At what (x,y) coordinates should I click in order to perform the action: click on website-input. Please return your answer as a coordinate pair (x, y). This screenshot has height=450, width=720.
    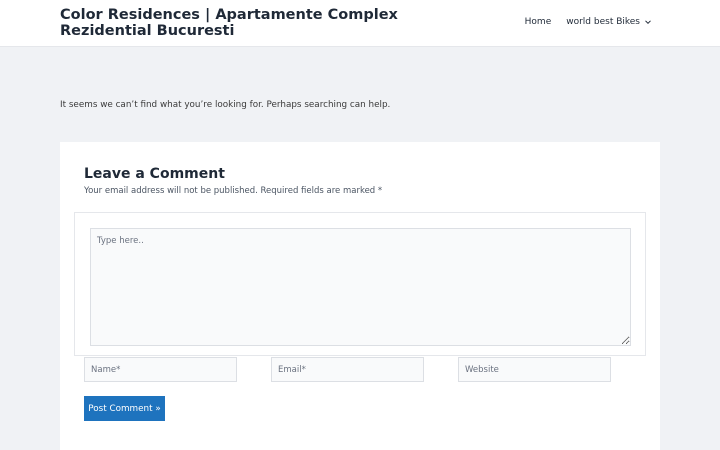
    Looking at the image, I should click on (534, 369).